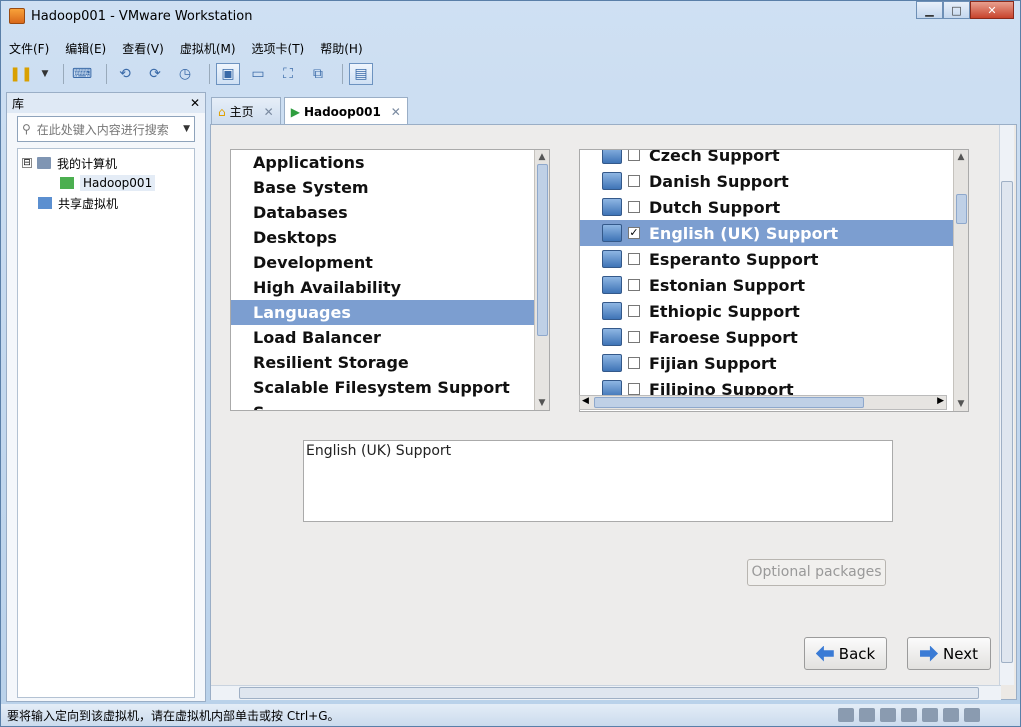 Image resolution: width=1021 pixels, height=727 pixels. I want to click on console-view-icon: ▣, so click(228, 74).